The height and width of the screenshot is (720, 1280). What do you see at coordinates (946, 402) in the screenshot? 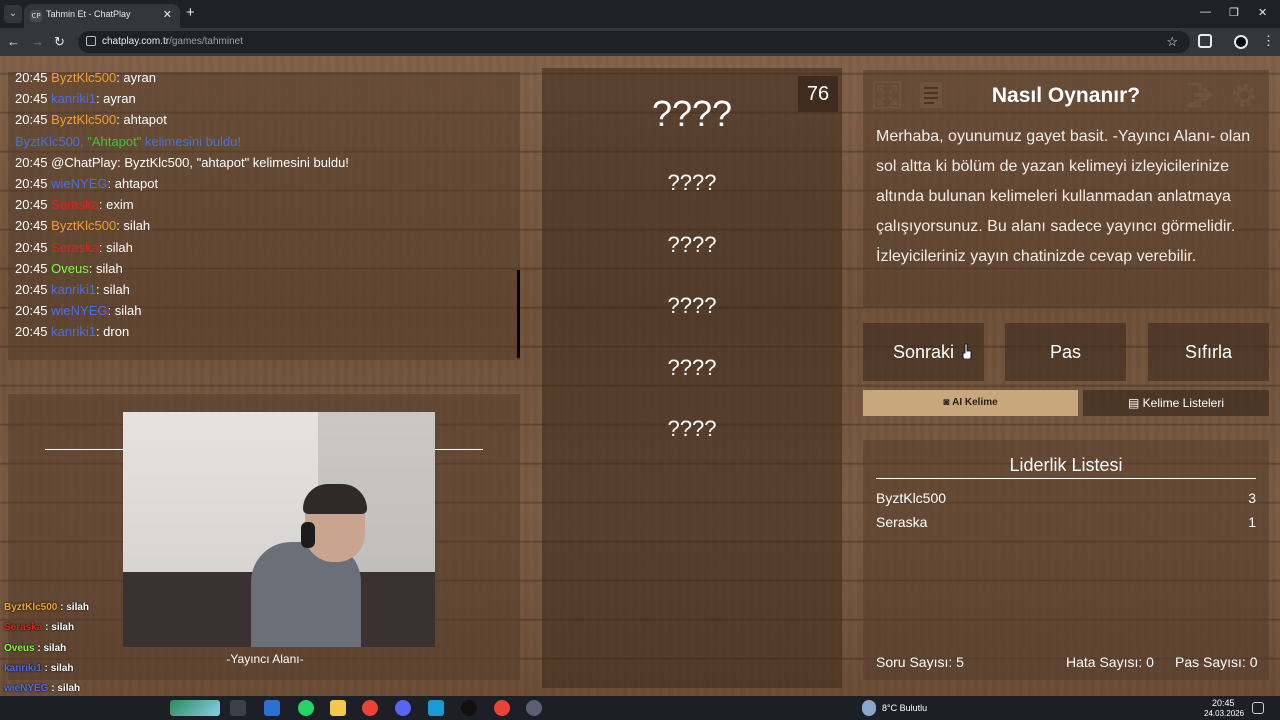
I see `robot-icon: ◙` at bounding box center [946, 402].